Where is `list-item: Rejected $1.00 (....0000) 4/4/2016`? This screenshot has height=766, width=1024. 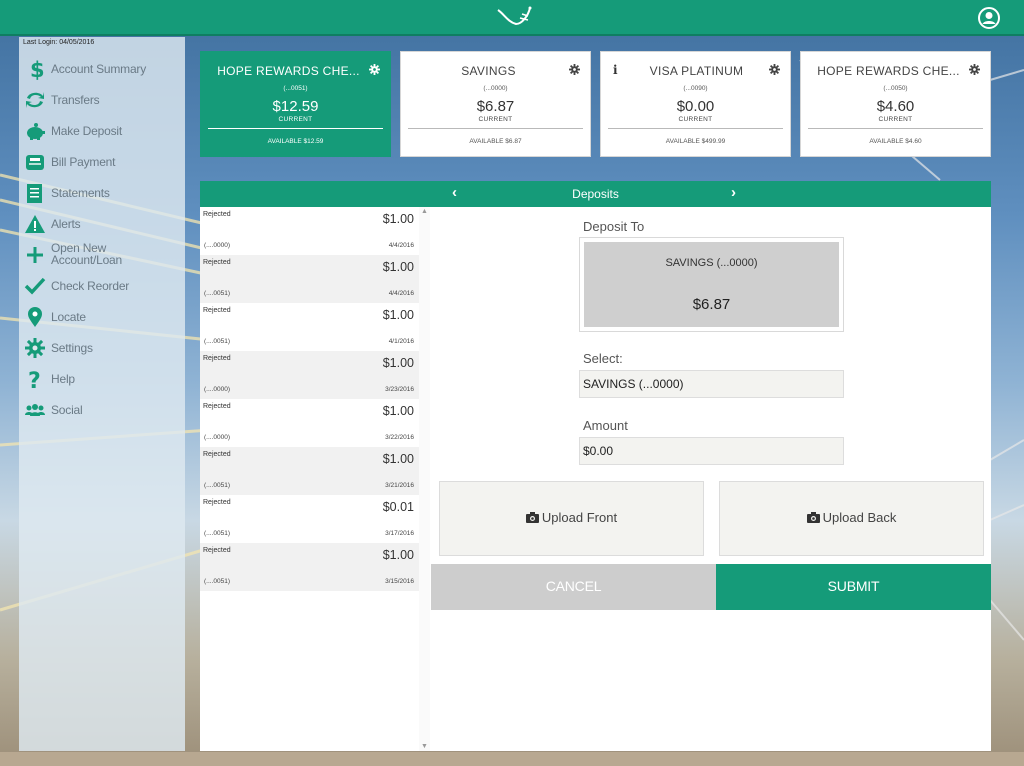
list-item: Rejected $1.00 (....0000) 4/4/2016 is located at coordinates (310, 231).